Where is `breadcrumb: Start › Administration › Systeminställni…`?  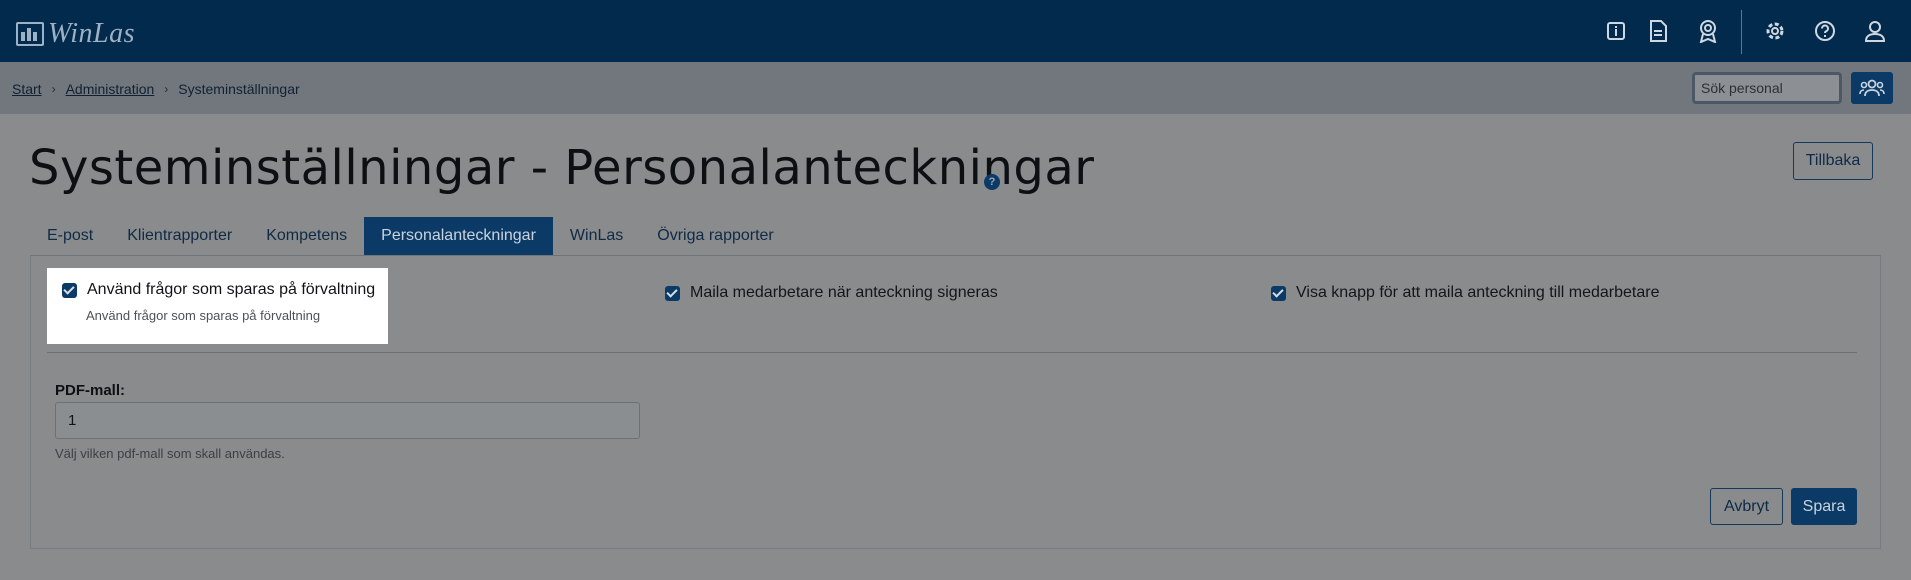 breadcrumb: Start › Administration › Systeminställni… is located at coordinates (156, 89).